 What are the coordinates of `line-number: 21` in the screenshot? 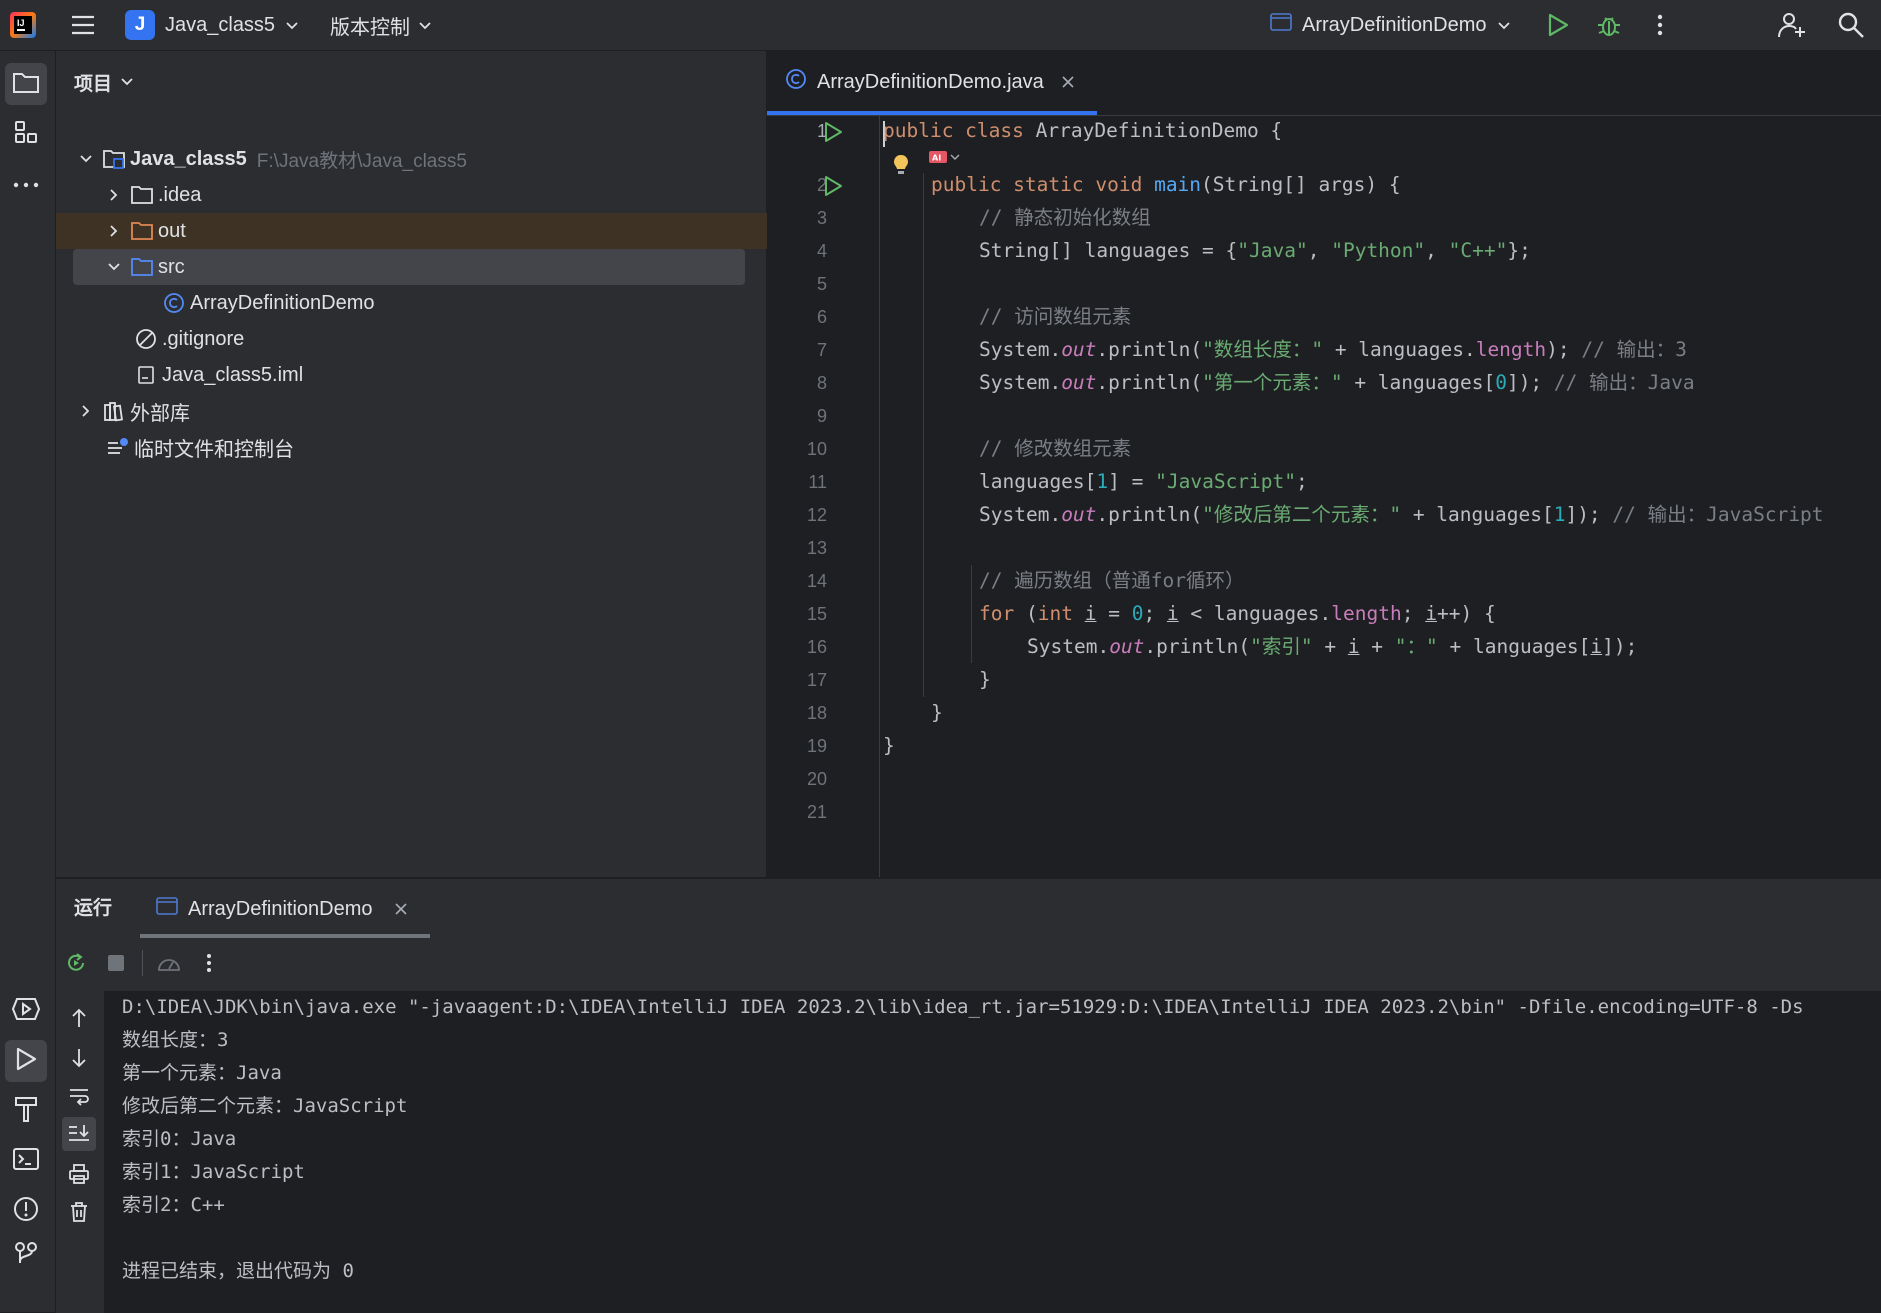 It's located at (816, 812).